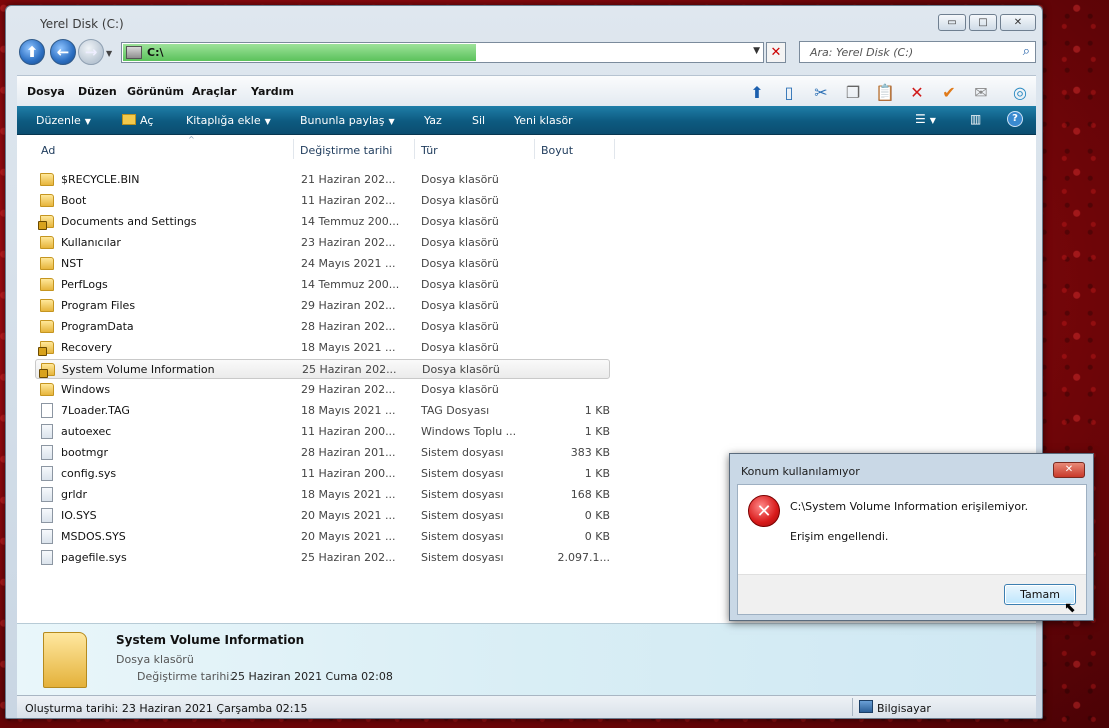  What do you see at coordinates (1018, 22) in the screenshot?
I see `close-button: ✕` at bounding box center [1018, 22].